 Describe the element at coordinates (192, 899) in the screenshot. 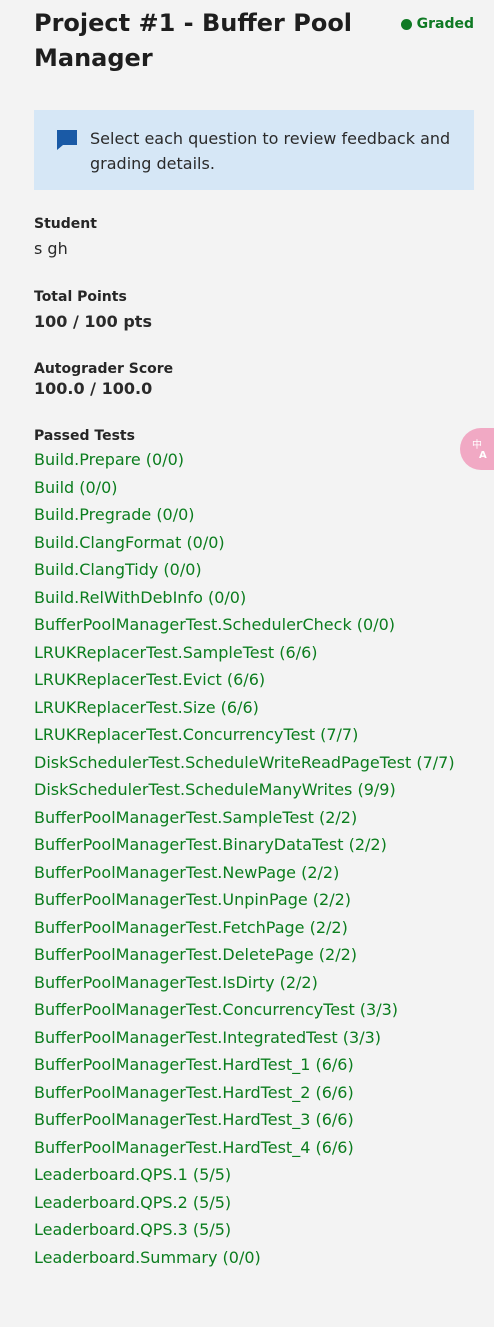

I see `test-link: BufferPoolManagerTest.UnpinPage (2/2)` at that location.